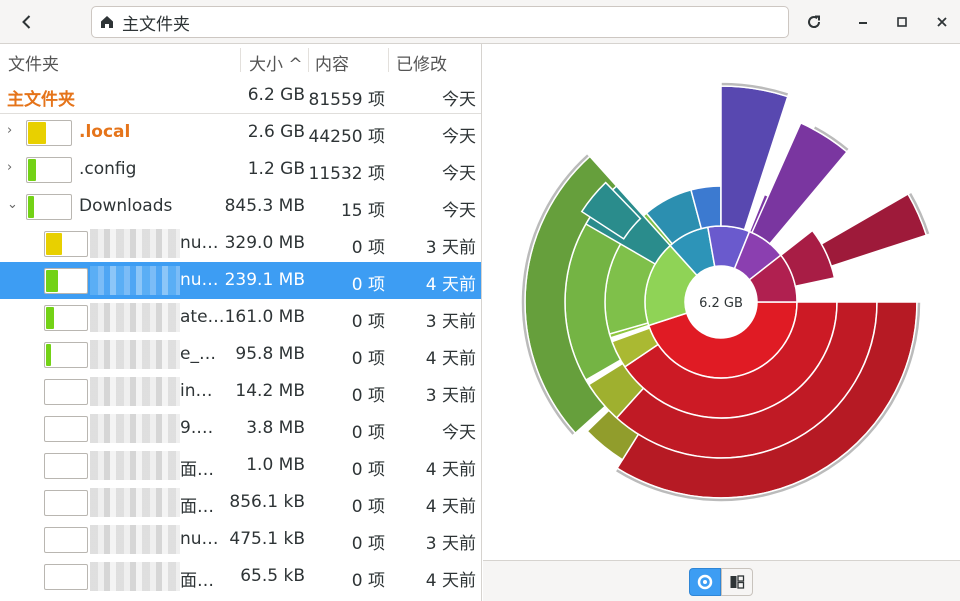  I want to click on list-row: › .local 2.6 GB 44250 项 今天, so click(240, 132).